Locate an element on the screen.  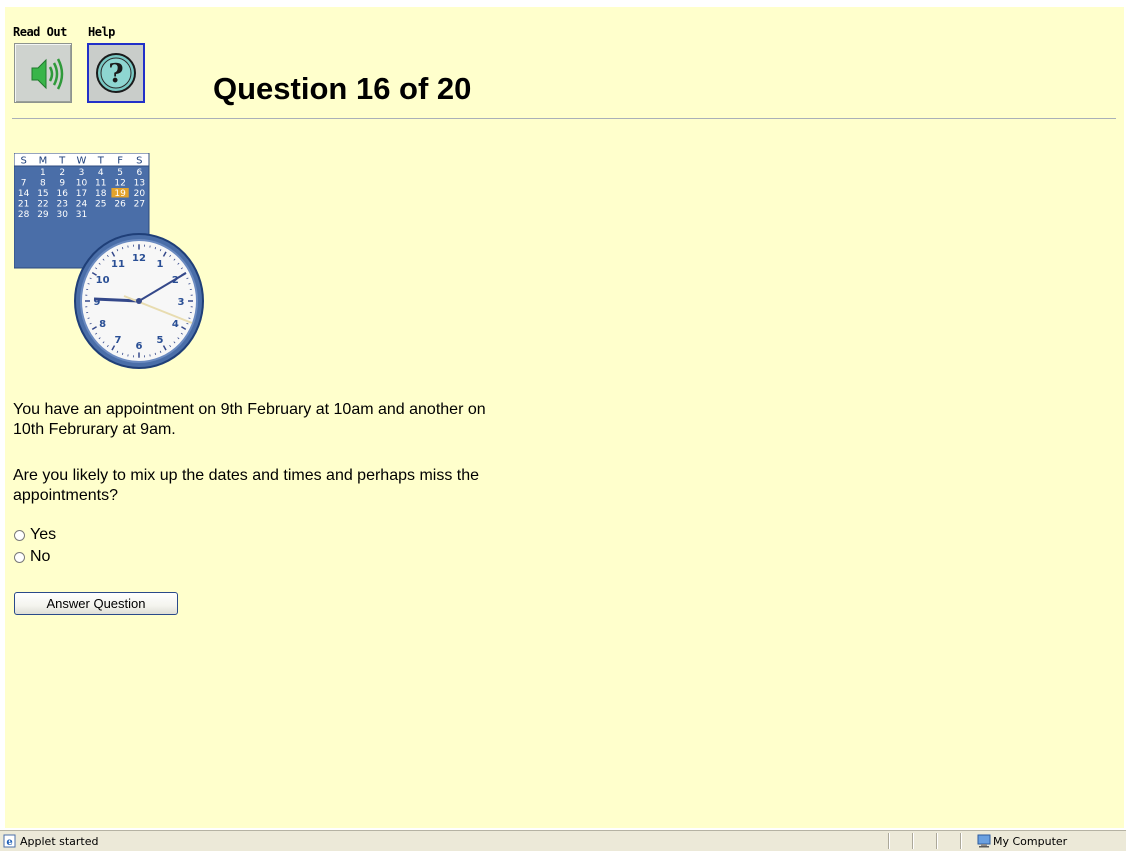
calendar-day: 24 is located at coordinates (82, 205).